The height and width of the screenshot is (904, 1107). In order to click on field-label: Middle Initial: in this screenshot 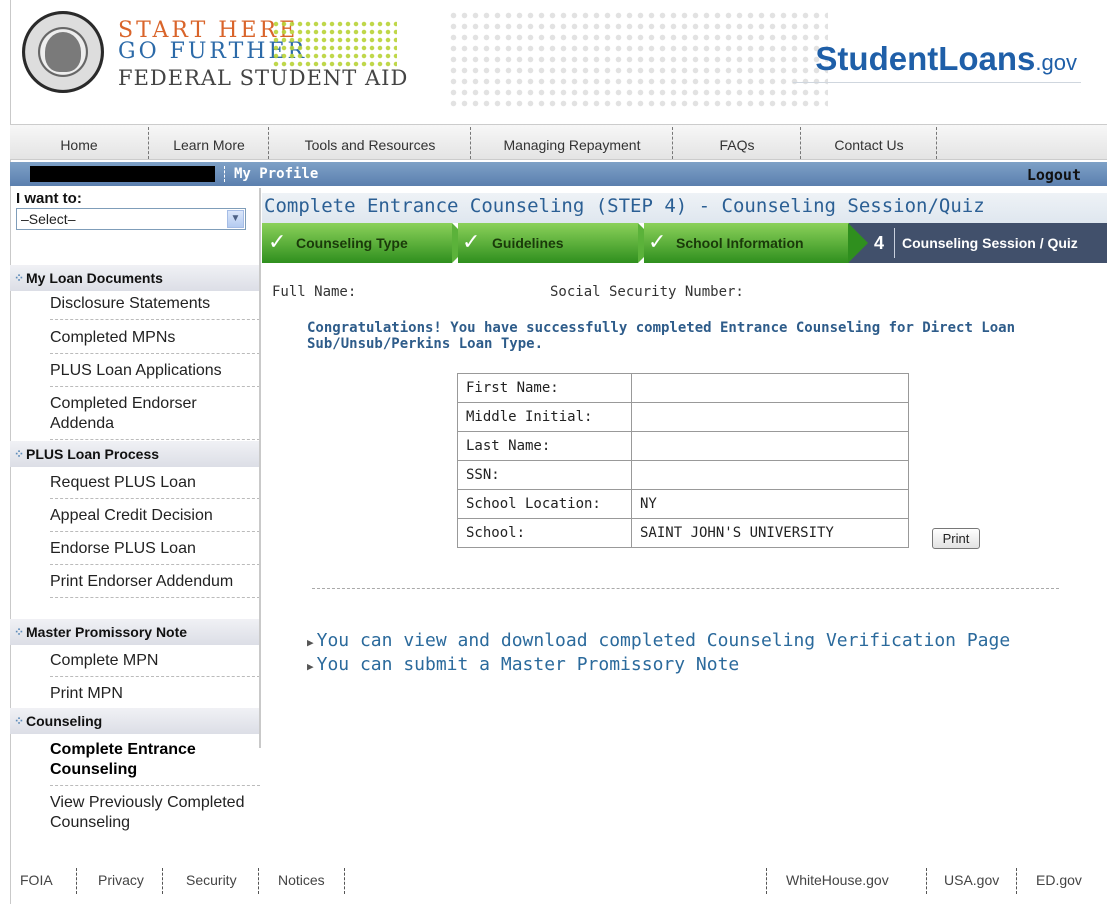, I will do `click(544, 417)`.